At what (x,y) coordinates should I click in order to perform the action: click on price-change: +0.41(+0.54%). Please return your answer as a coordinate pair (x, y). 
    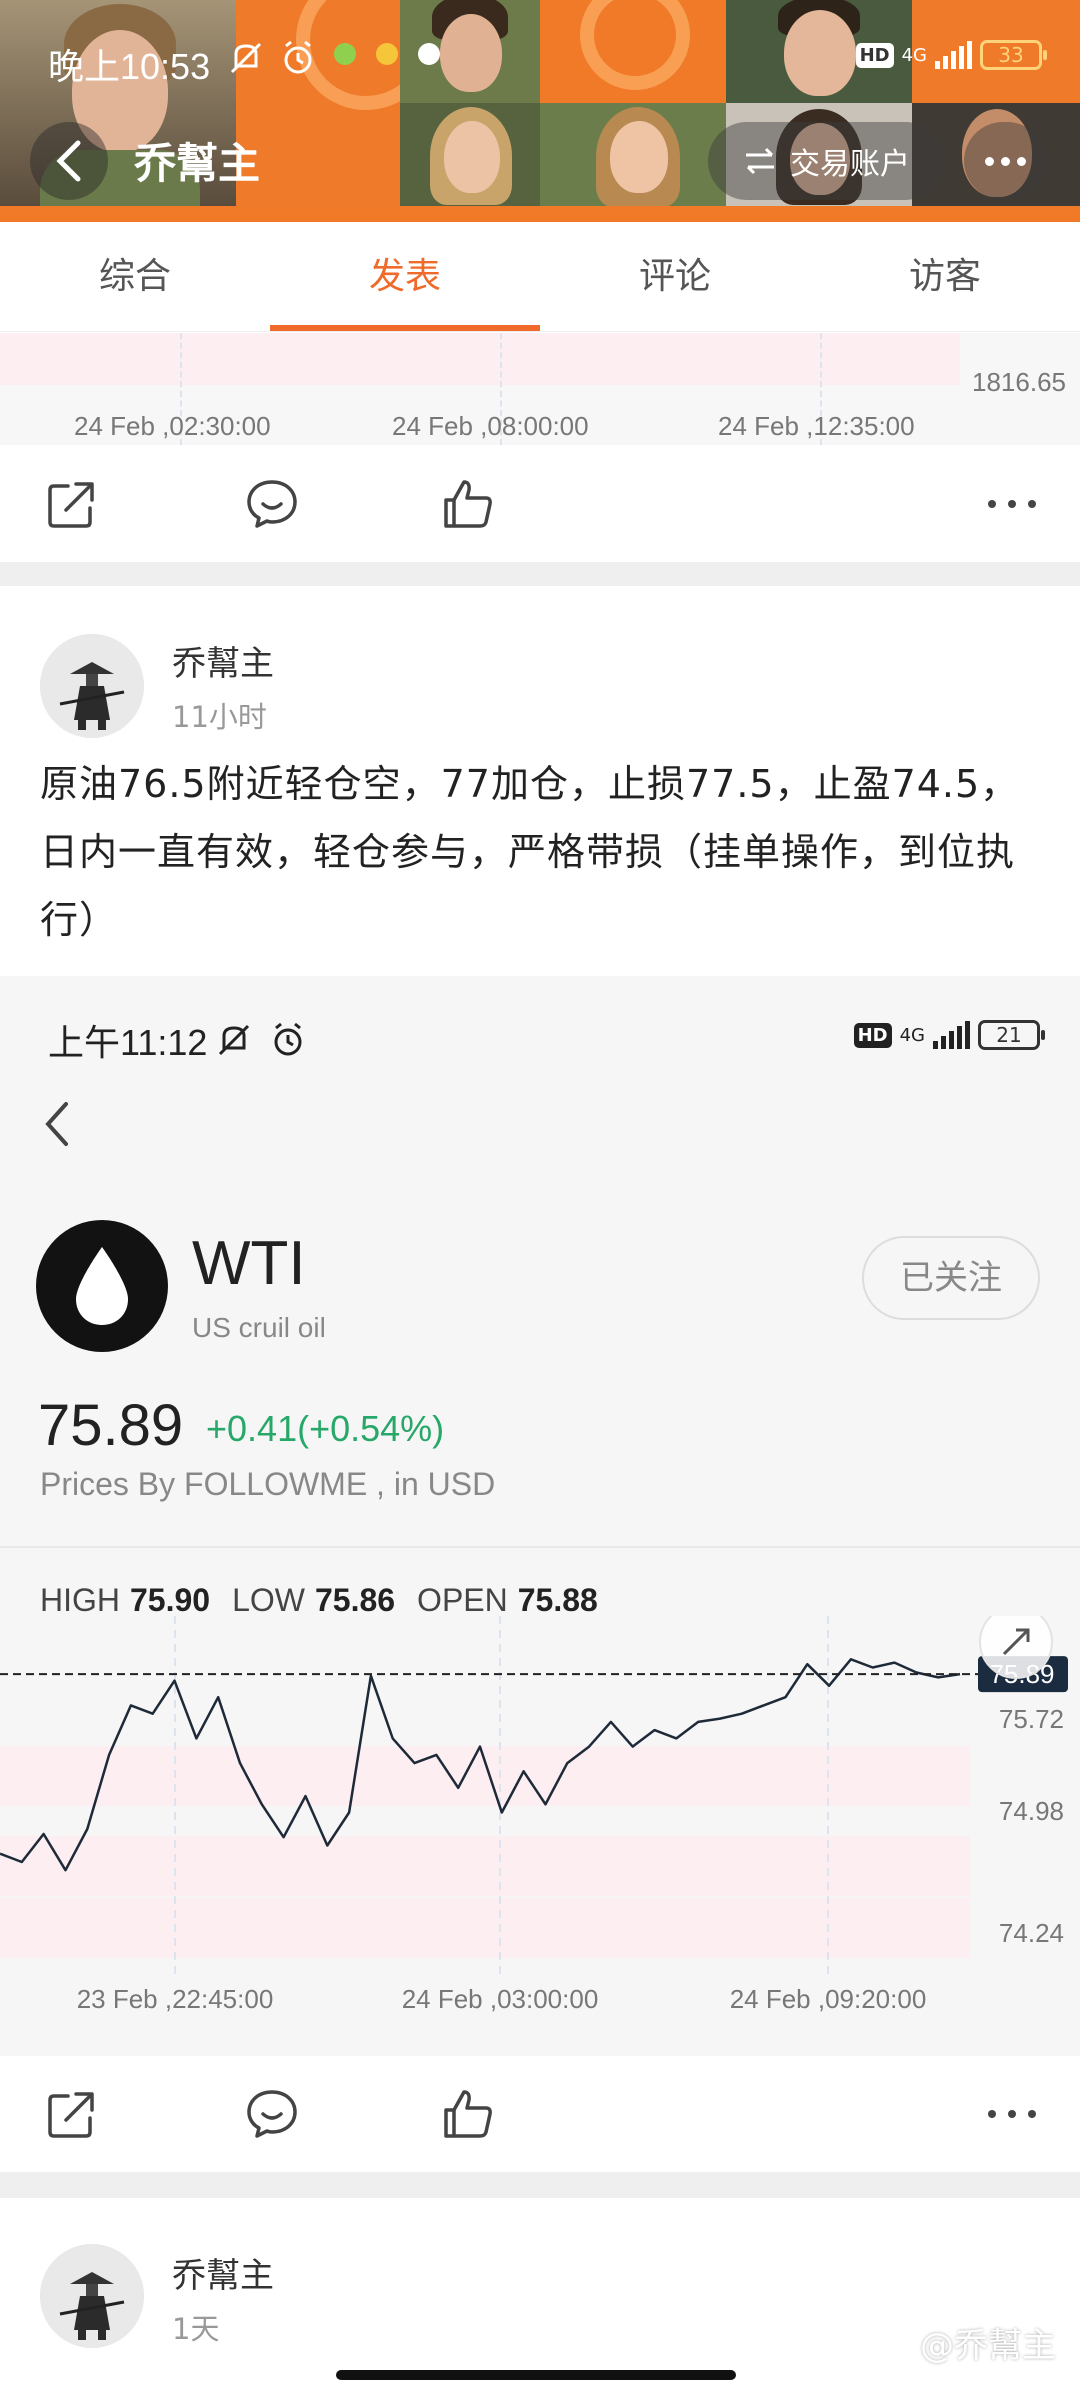
    Looking at the image, I should click on (325, 1428).